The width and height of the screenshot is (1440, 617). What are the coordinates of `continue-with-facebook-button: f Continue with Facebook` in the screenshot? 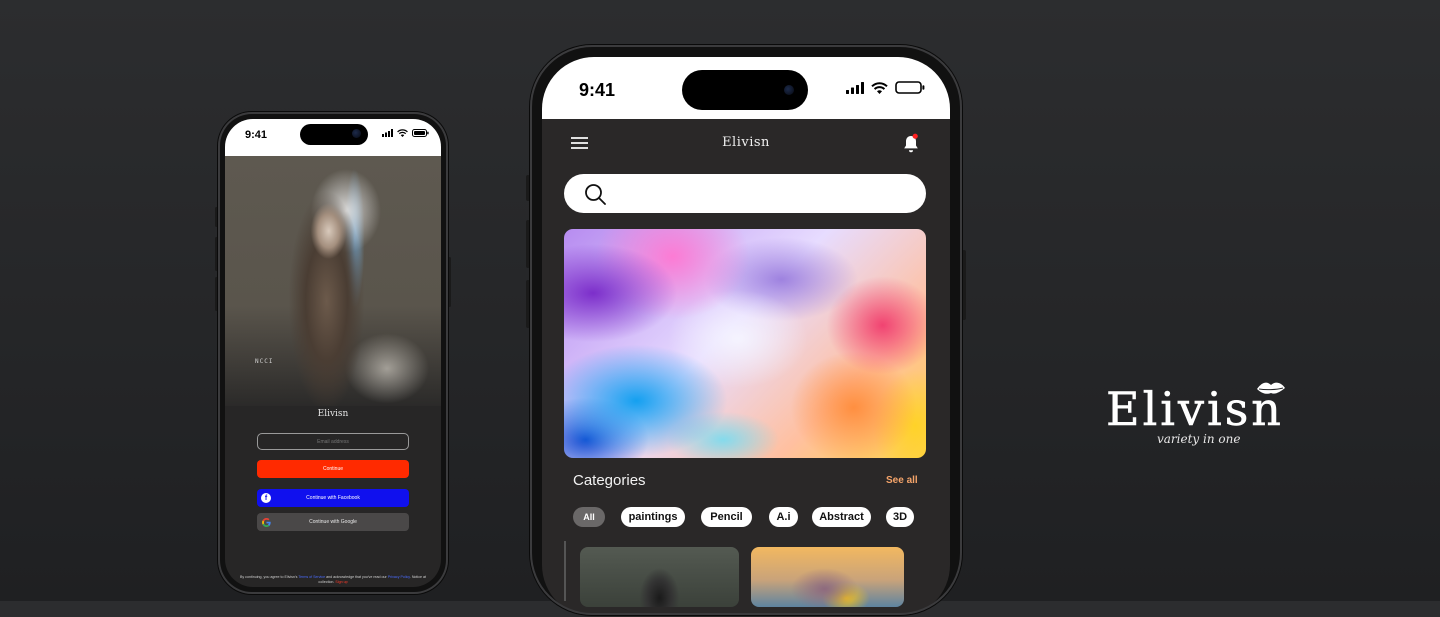 It's located at (333, 498).